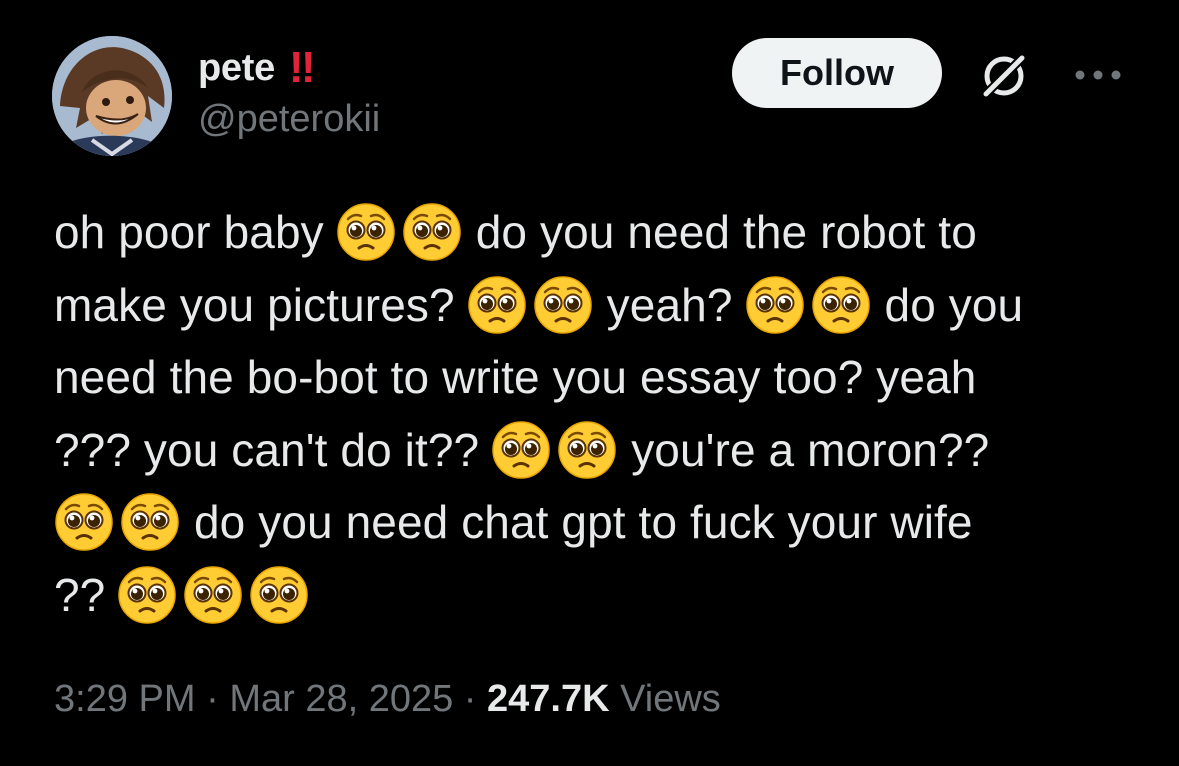 This screenshot has width=1179, height=766. What do you see at coordinates (594, 595) in the screenshot?
I see `tweet-text-line: ??` at bounding box center [594, 595].